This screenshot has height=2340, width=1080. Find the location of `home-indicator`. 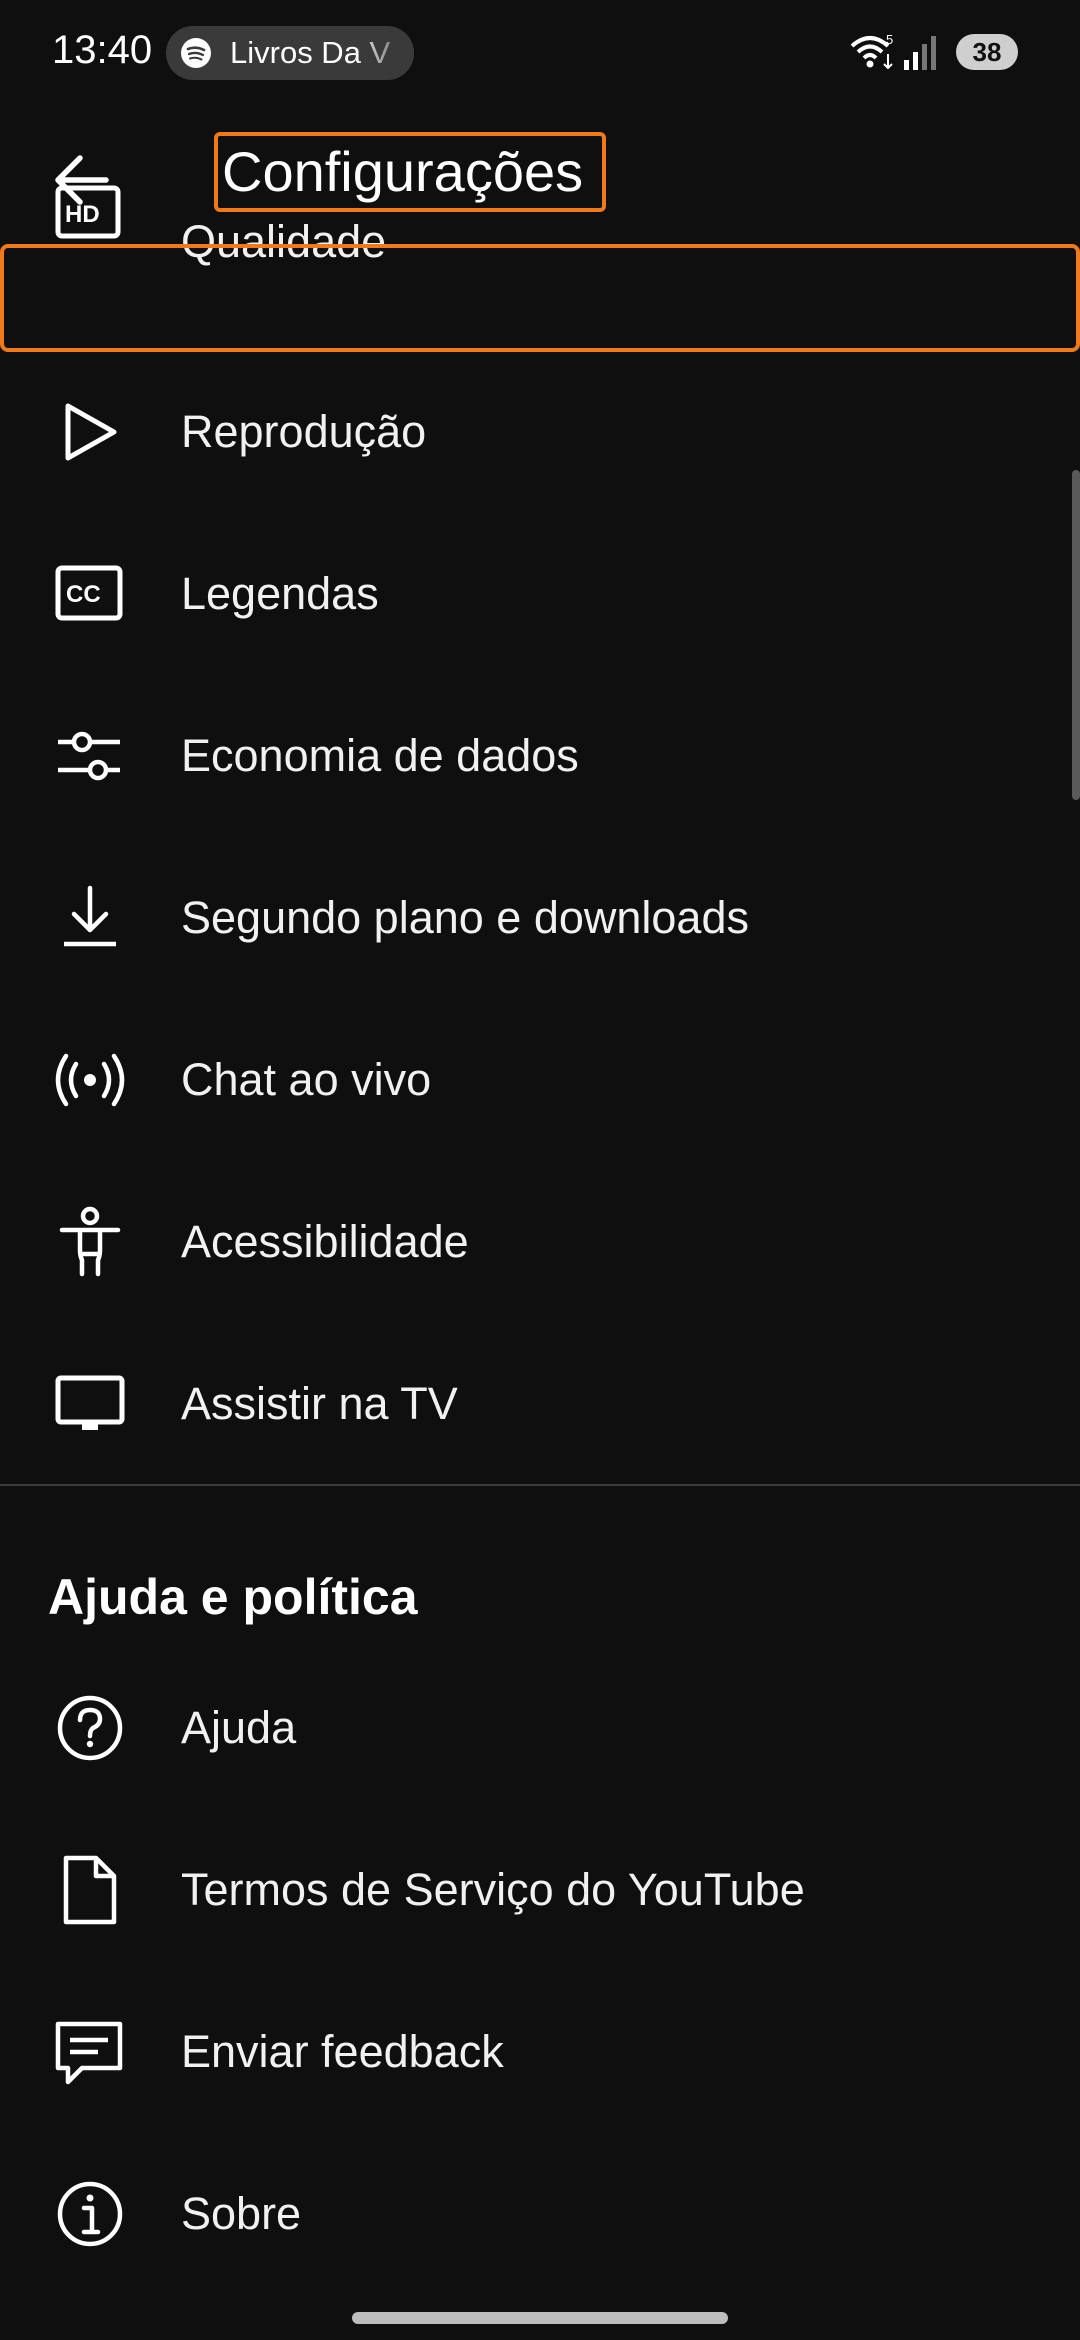

home-indicator is located at coordinates (540, 2318).